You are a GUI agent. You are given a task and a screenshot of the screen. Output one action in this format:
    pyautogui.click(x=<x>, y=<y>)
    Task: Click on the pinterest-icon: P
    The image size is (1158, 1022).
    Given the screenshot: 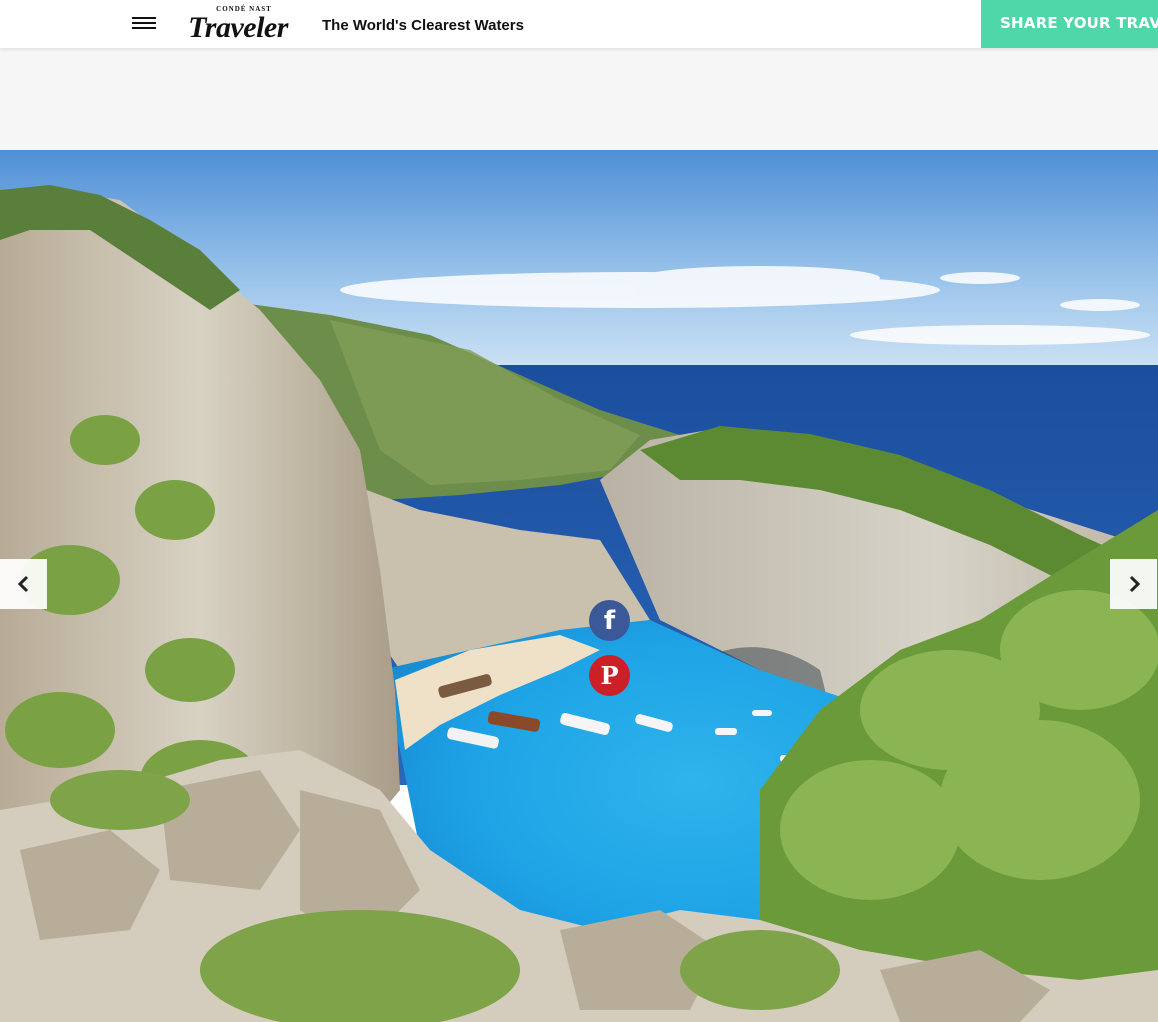 What is the action you would take?
    pyautogui.click(x=609, y=675)
    